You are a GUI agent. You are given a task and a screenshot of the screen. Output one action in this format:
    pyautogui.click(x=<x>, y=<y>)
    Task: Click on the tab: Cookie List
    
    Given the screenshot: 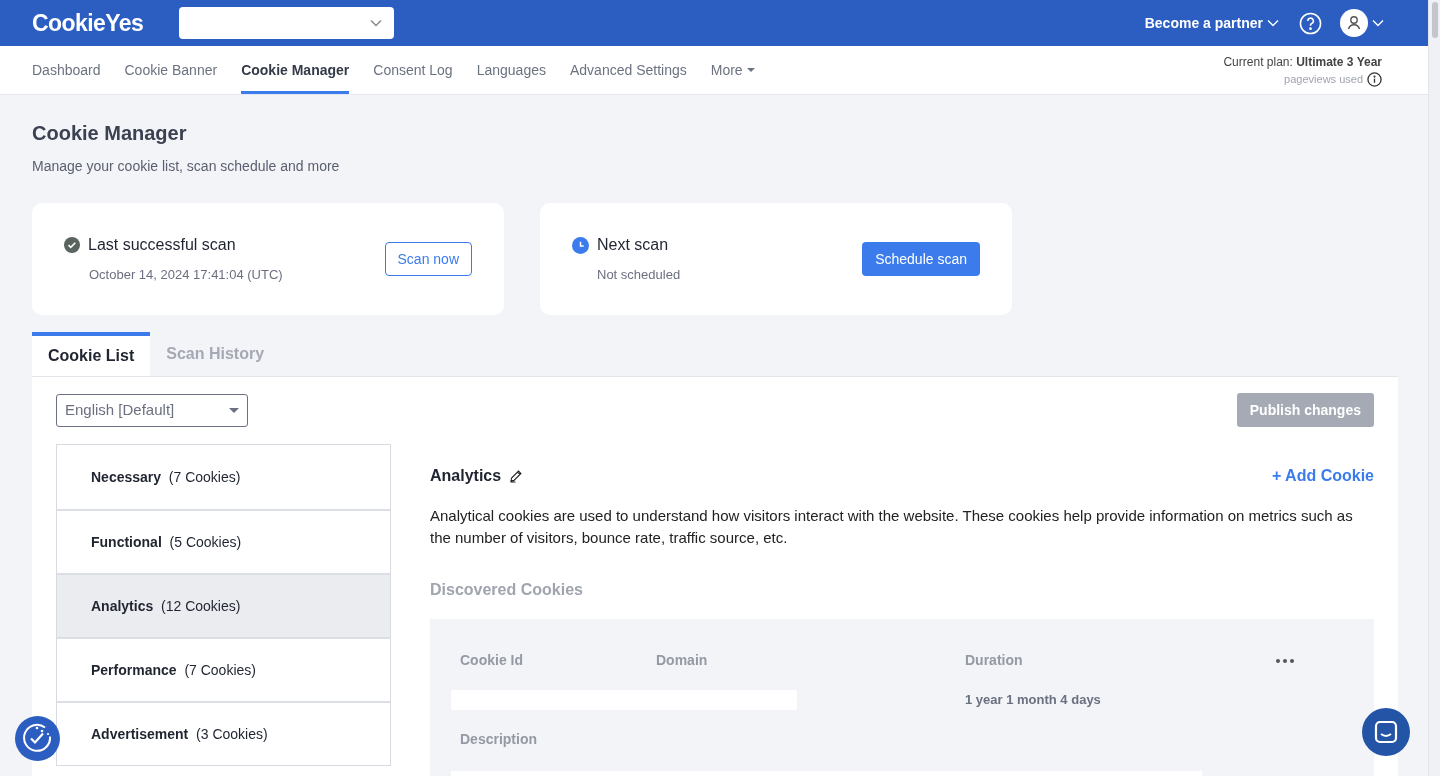 What is the action you would take?
    pyautogui.click(x=91, y=354)
    